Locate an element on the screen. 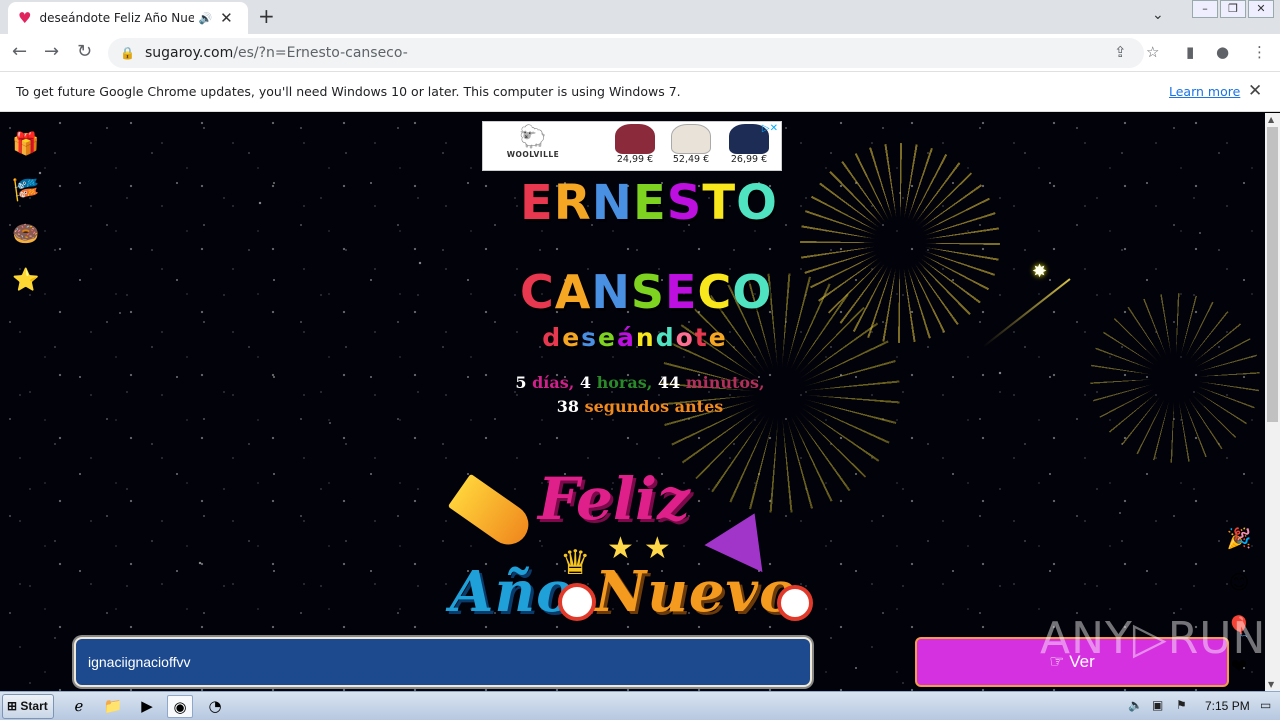 This screenshot has width=1280, height=720. show-desktop-icon: ▭ is located at coordinates (1265, 705).